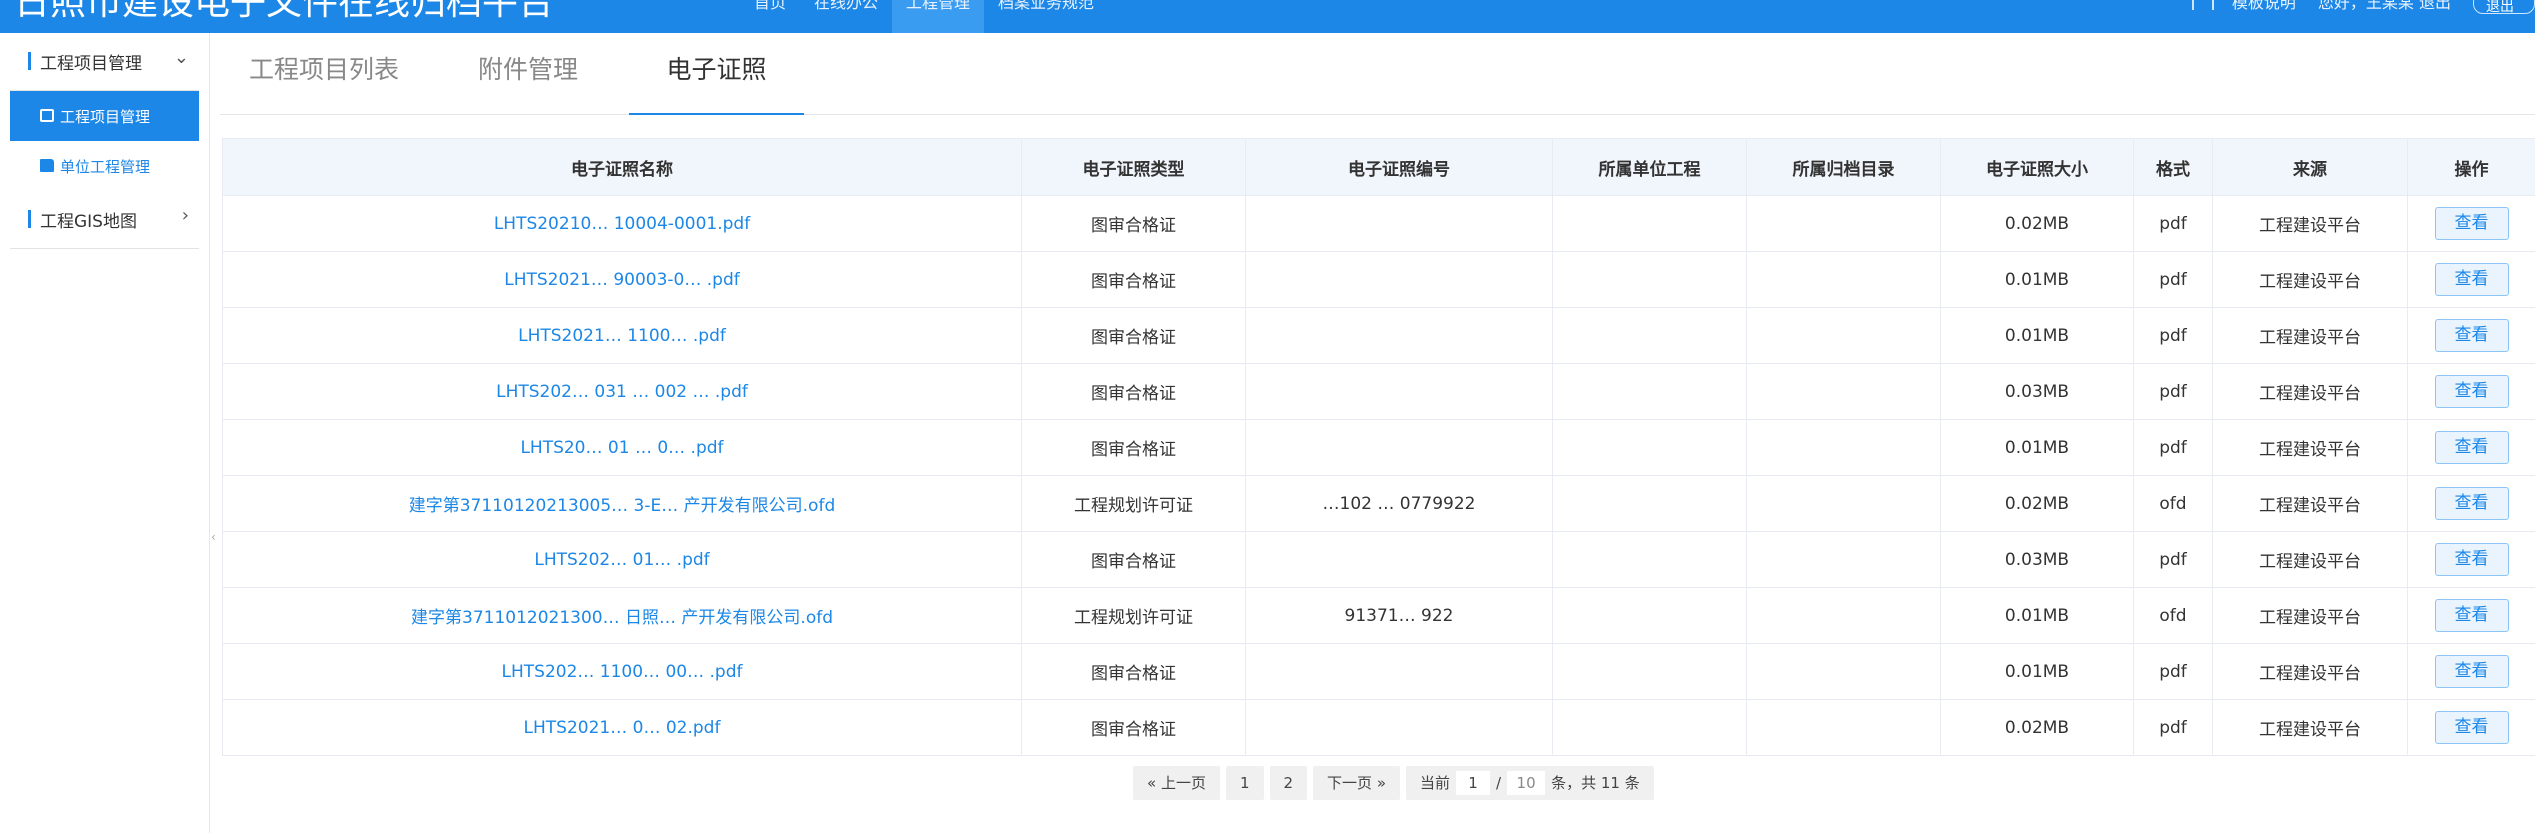 The height and width of the screenshot is (833, 2535). Describe the element at coordinates (2202, 5) in the screenshot. I see `settings-icon` at that location.